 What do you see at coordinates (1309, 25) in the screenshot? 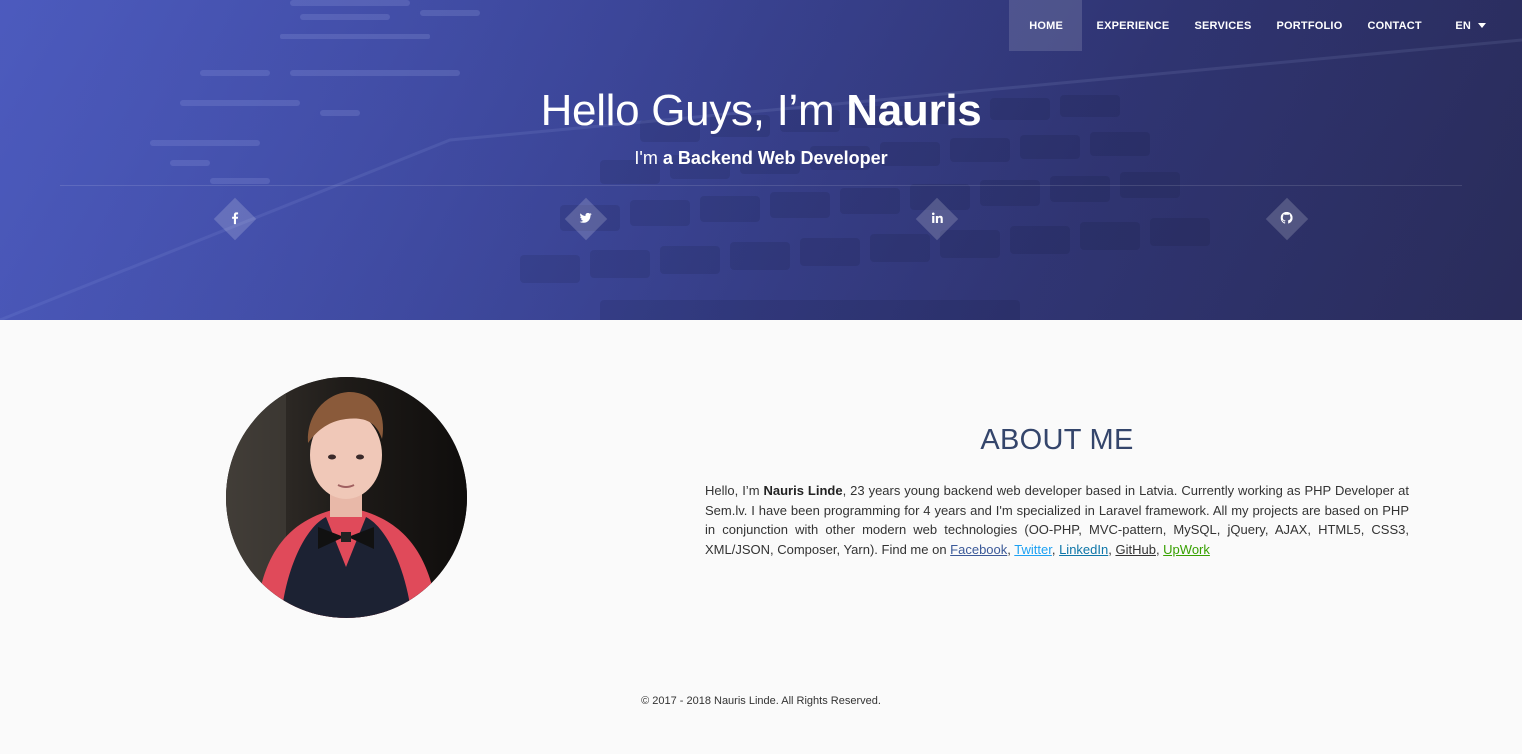
I see `nav-portfolio: PORTFOLIO` at bounding box center [1309, 25].